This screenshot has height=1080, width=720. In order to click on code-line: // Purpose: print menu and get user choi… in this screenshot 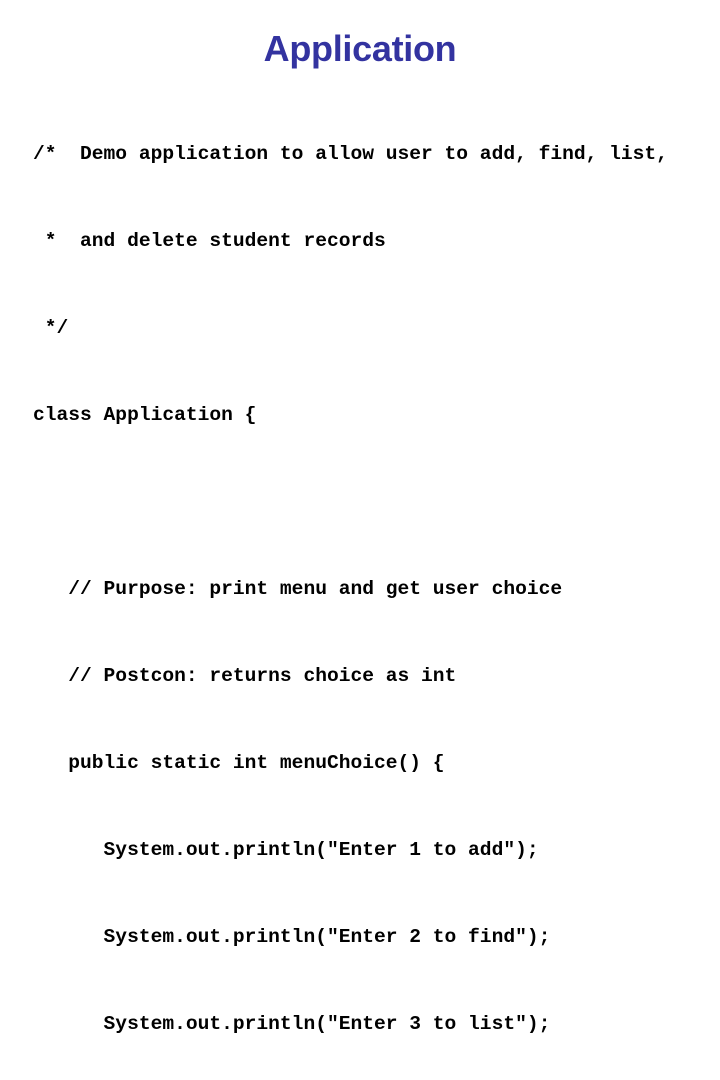, I will do `click(298, 589)`.